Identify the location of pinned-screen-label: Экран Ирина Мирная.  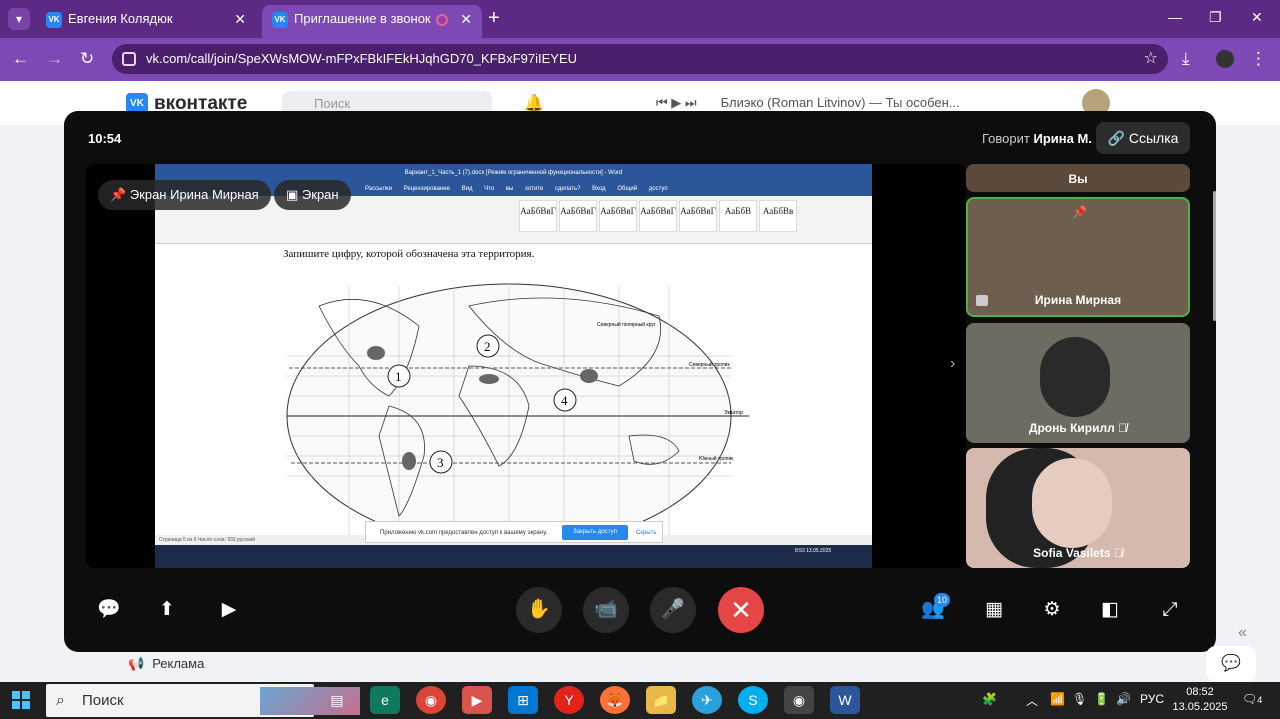
(194, 194).